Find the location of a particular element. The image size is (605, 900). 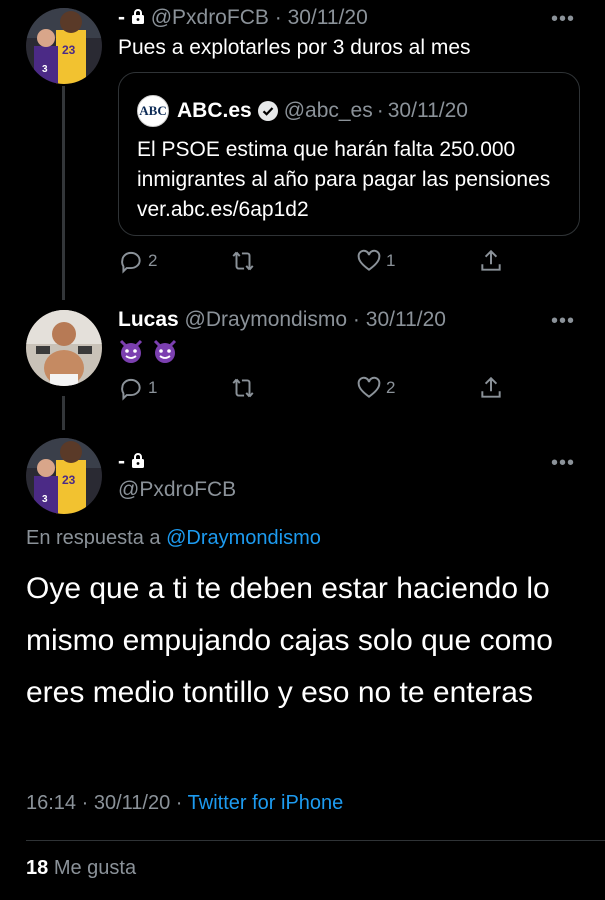

like-button: 2 is located at coordinates (375, 388).